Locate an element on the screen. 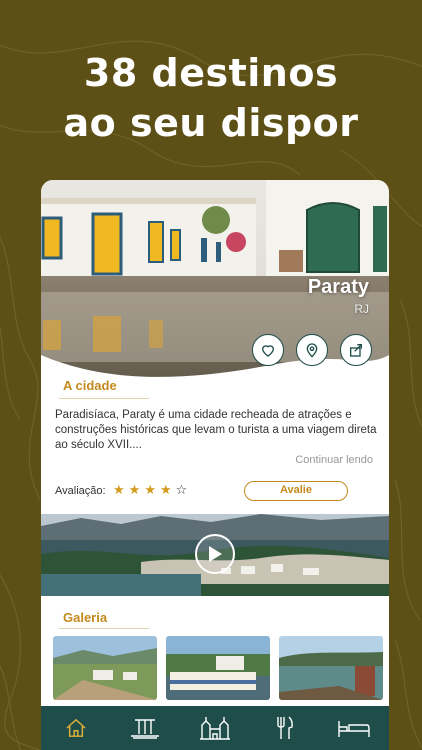  bed-icon is located at coordinates (354, 729).